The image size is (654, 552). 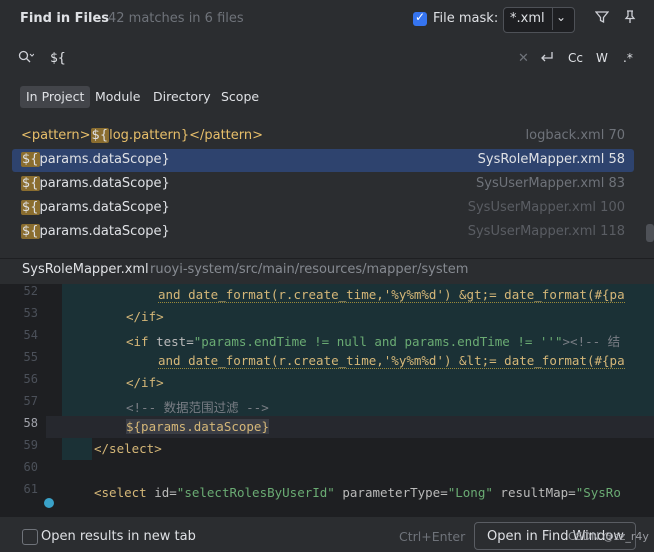 What do you see at coordinates (602, 19) in the screenshot?
I see `filter-icon` at bounding box center [602, 19].